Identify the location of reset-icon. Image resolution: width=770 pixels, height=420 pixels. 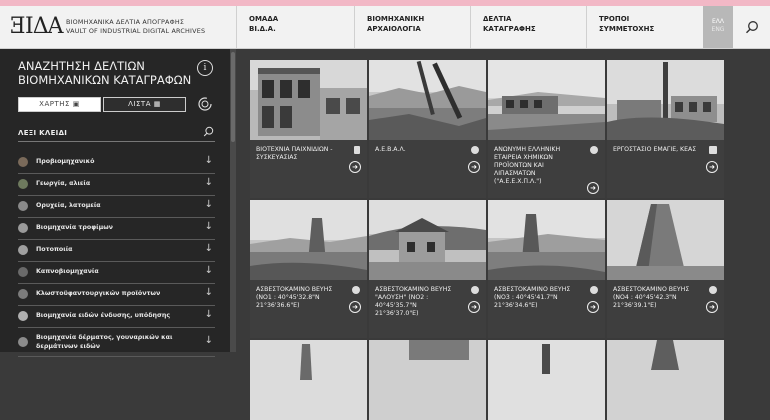
(205, 104).